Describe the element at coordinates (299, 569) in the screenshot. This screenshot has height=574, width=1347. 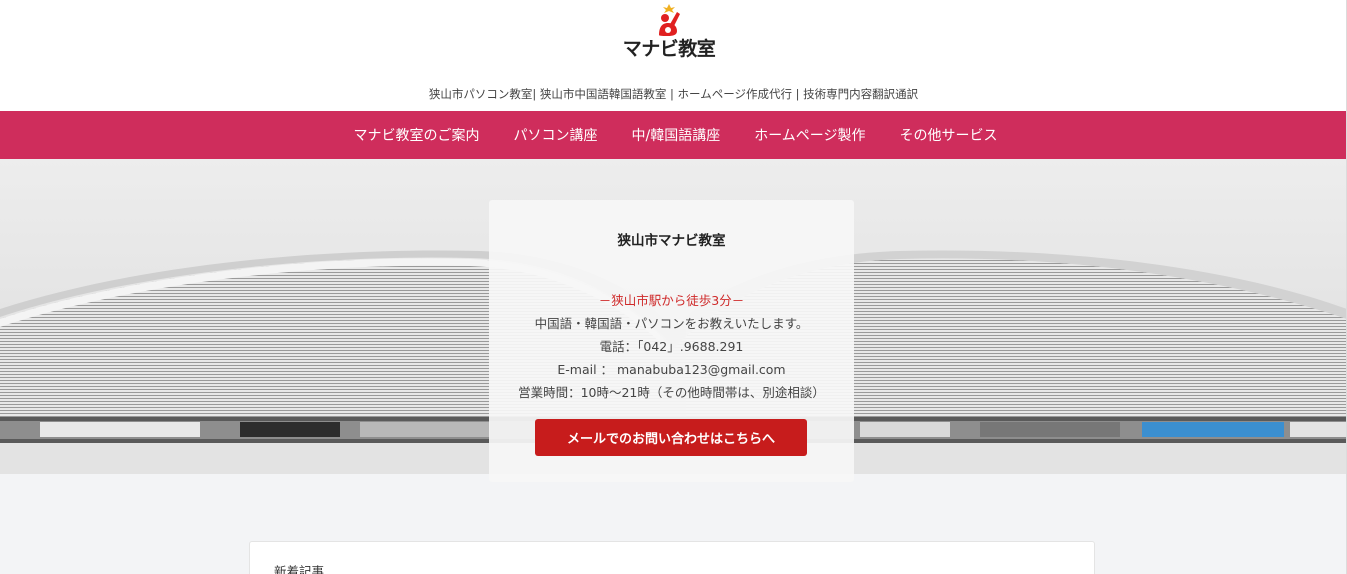
I see `news-heading: 新着記事` at that location.